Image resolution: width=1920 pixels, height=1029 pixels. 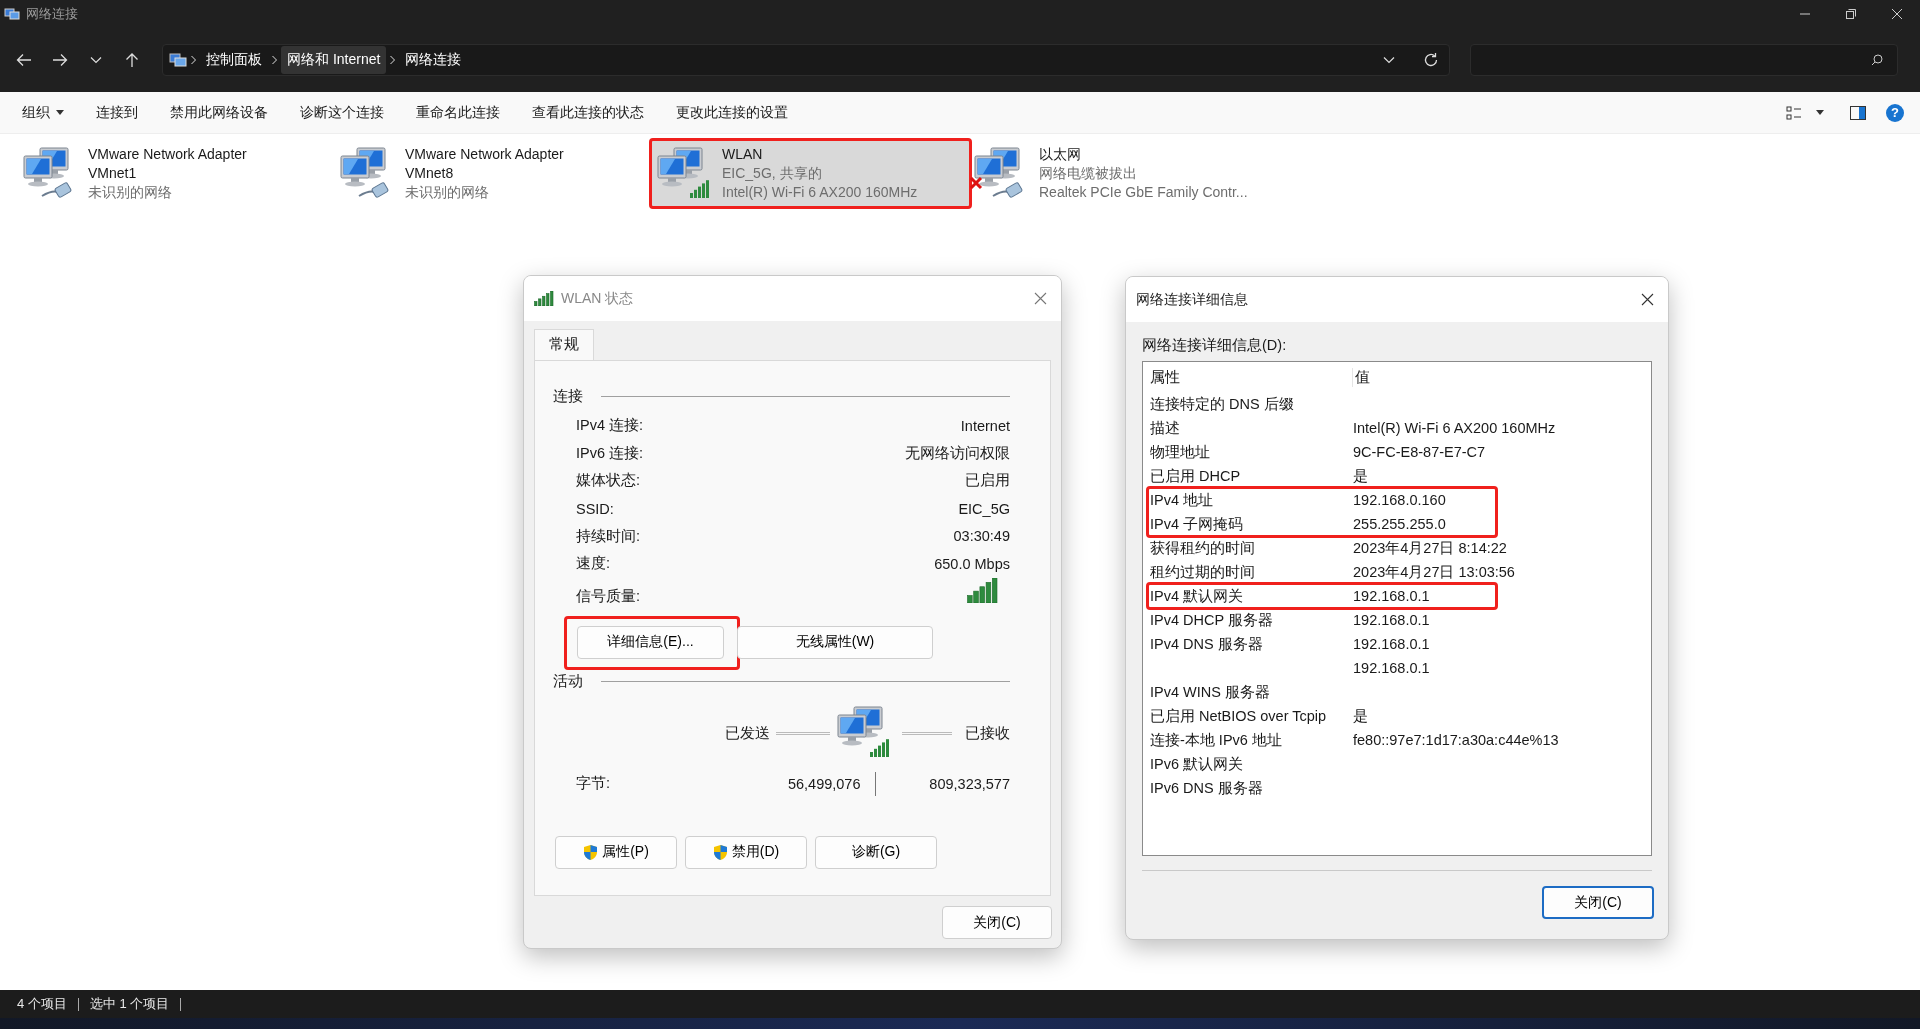 What do you see at coordinates (1501, 377) in the screenshot?
I see `column-header: 值` at bounding box center [1501, 377].